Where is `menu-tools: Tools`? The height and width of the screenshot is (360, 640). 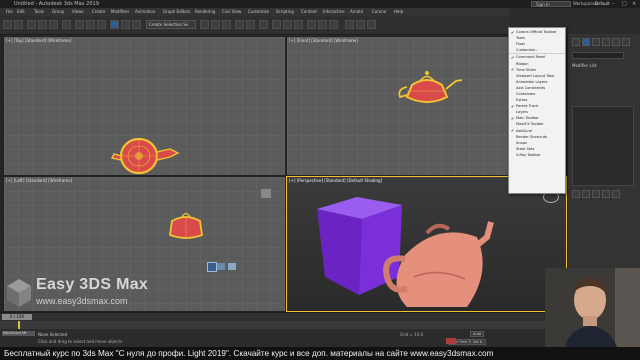
menu-tools: Tools is located at coordinates (39, 12).